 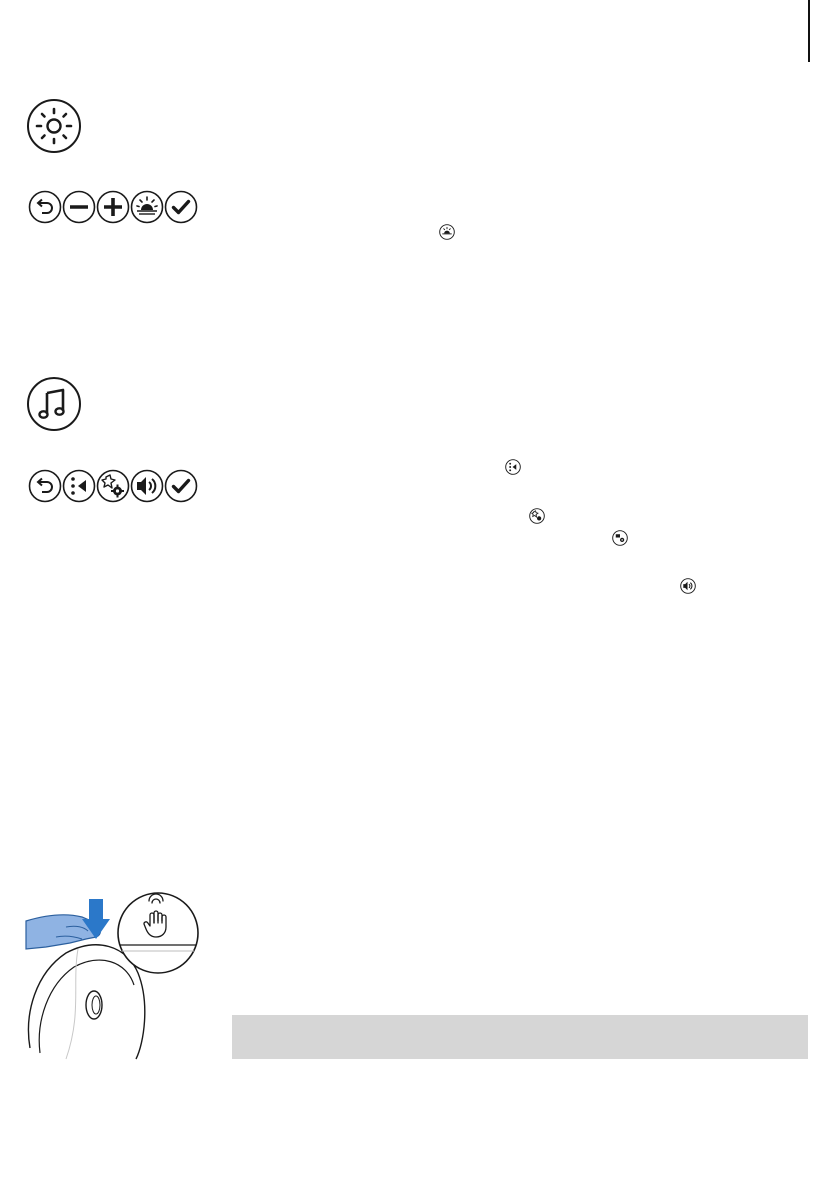 What do you see at coordinates (520, 1037) in the screenshot?
I see `gray-note-band` at bounding box center [520, 1037].